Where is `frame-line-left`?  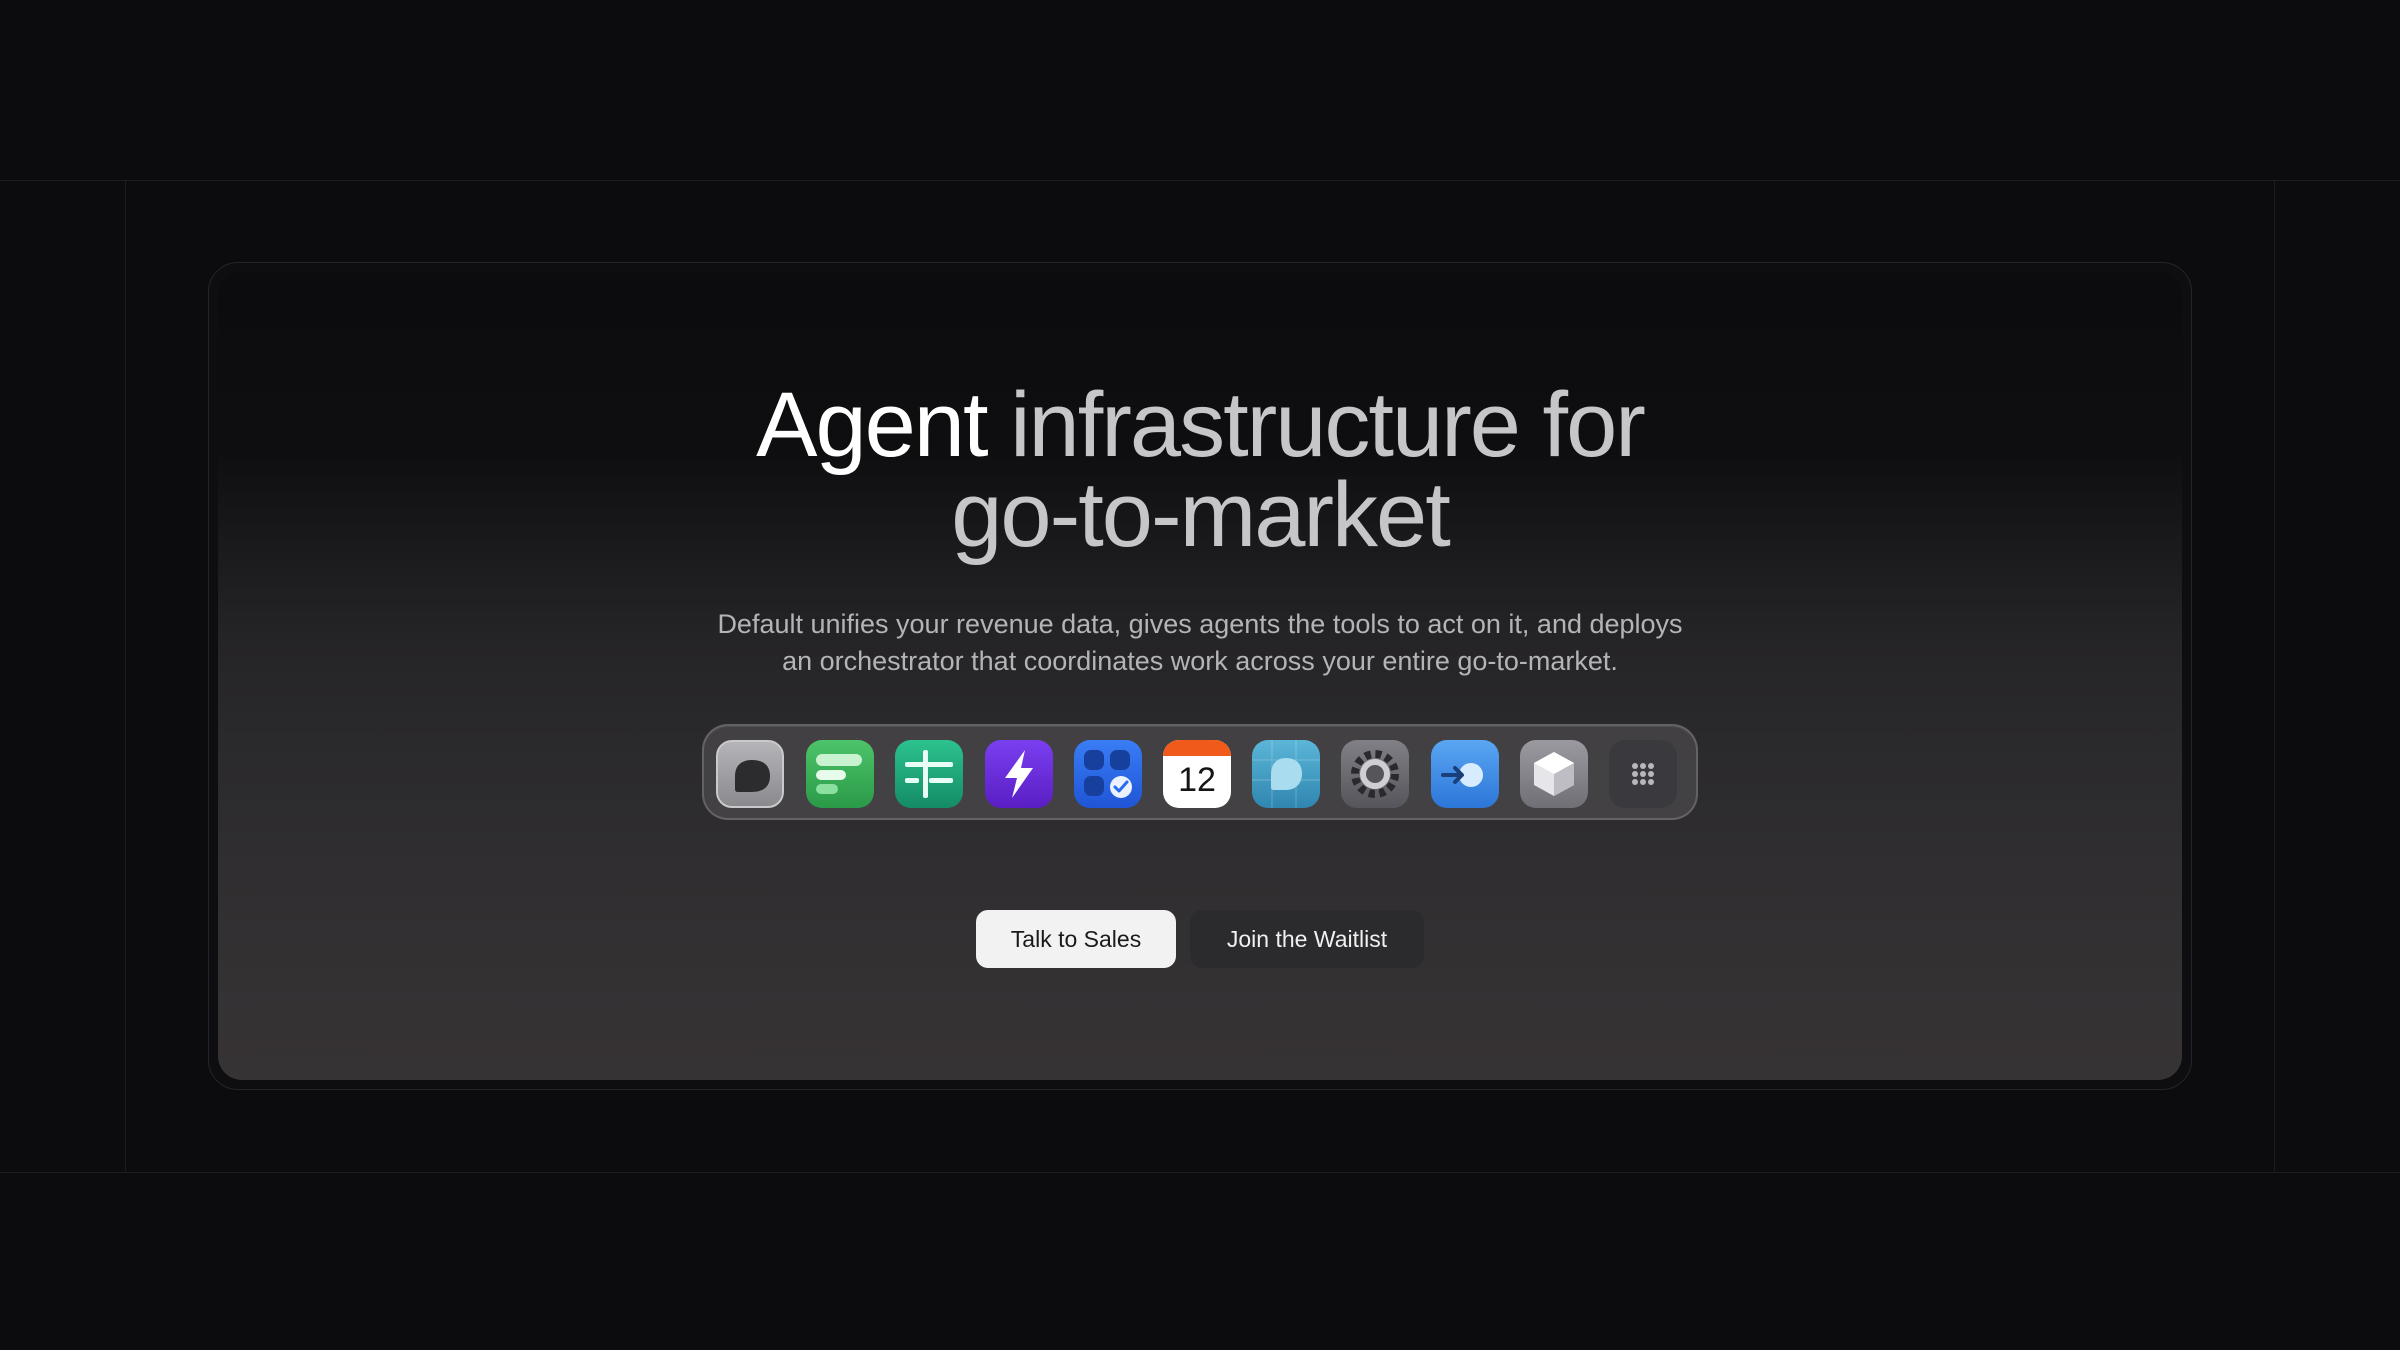
frame-line-left is located at coordinates (125, 676).